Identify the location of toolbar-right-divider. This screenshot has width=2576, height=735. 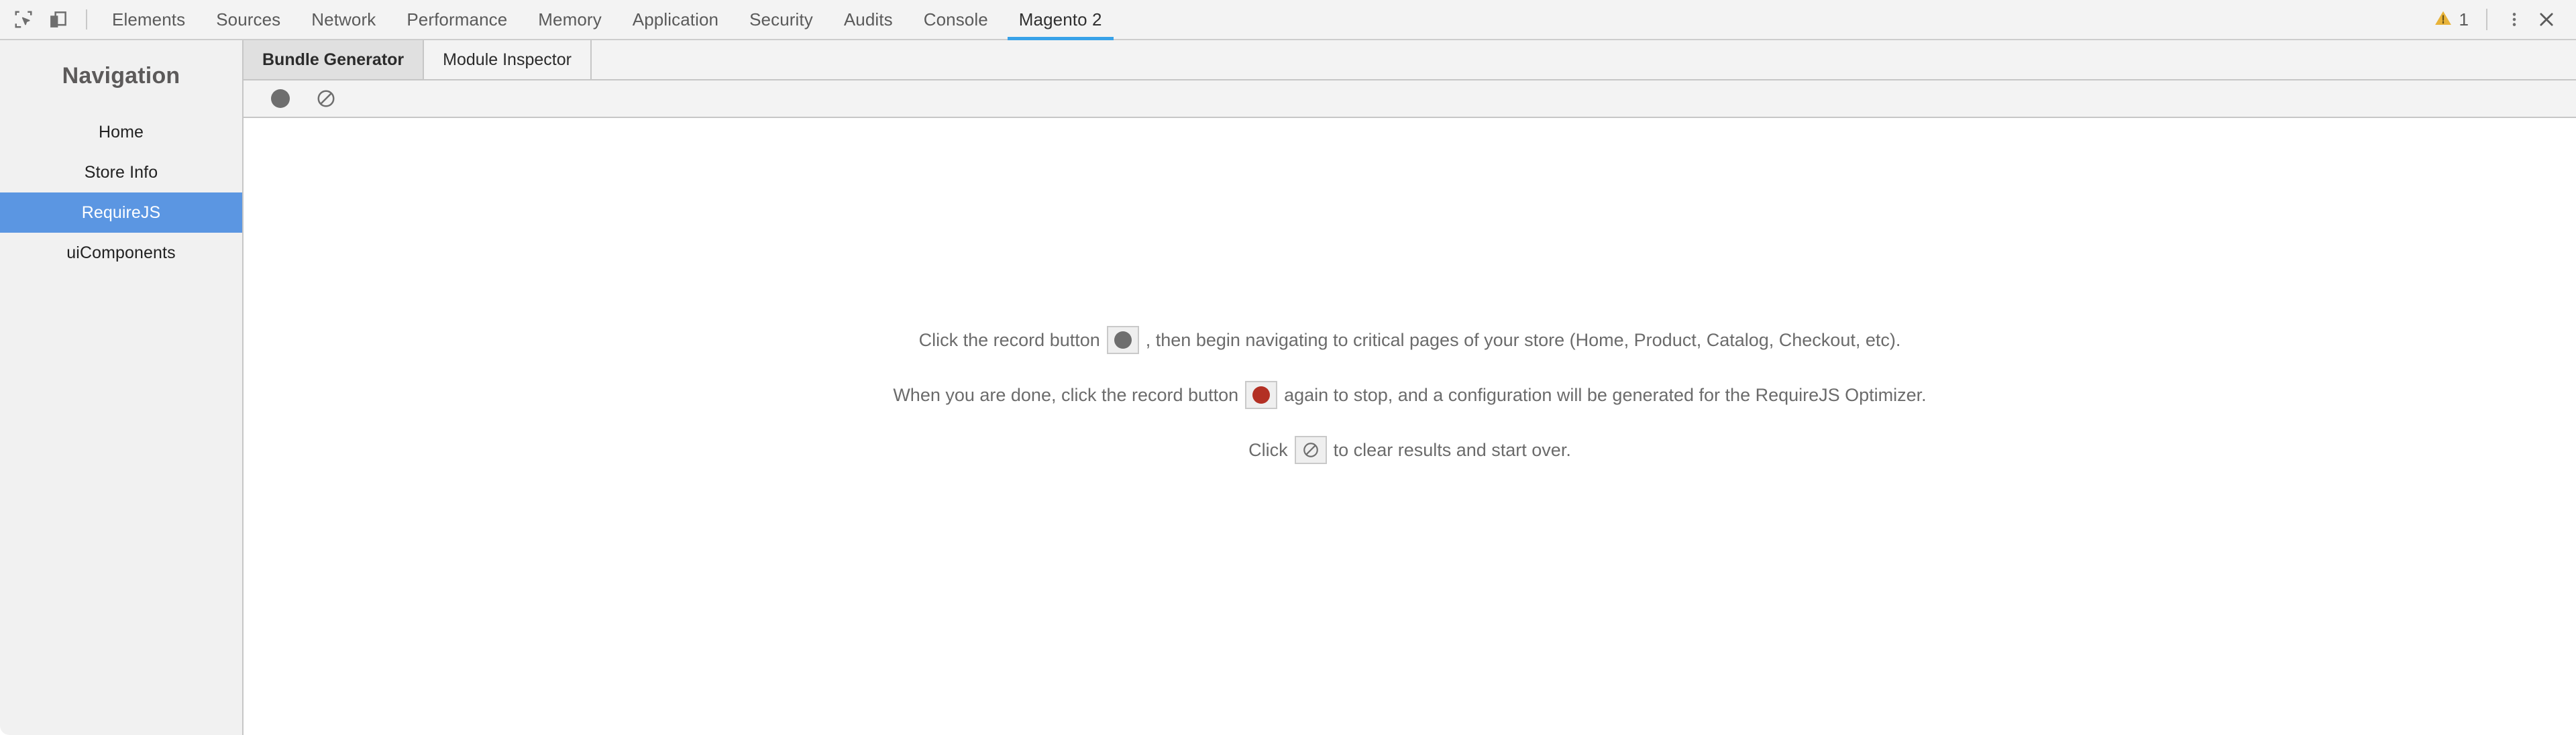
(2486, 19).